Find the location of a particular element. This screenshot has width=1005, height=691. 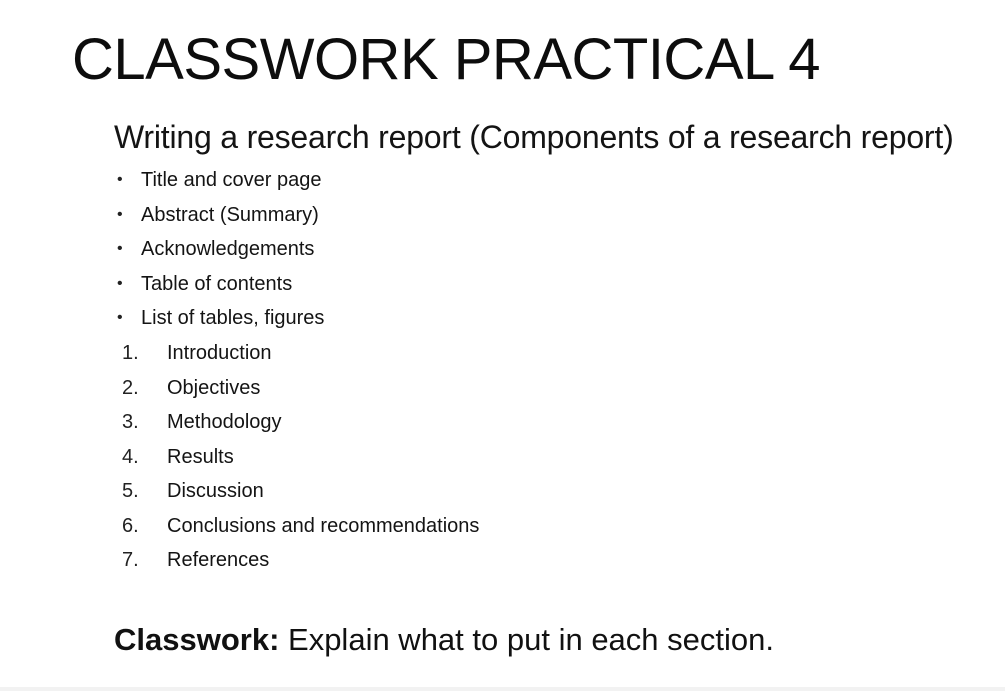

list-item-label: Table of contents is located at coordinates (217, 283).